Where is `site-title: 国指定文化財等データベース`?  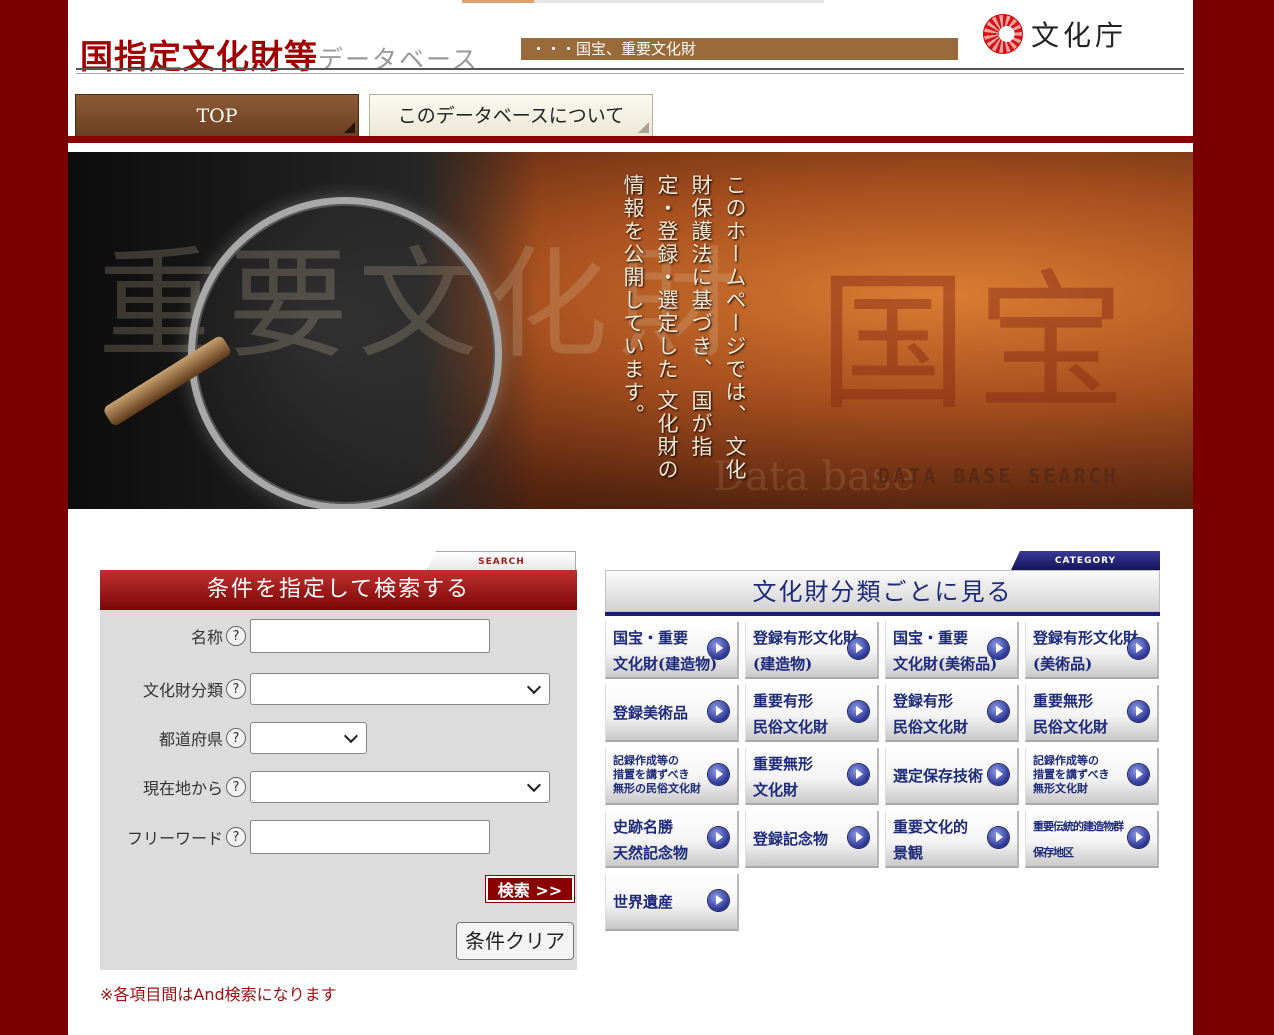
site-title: 国指定文化財等データベース is located at coordinates (279, 54).